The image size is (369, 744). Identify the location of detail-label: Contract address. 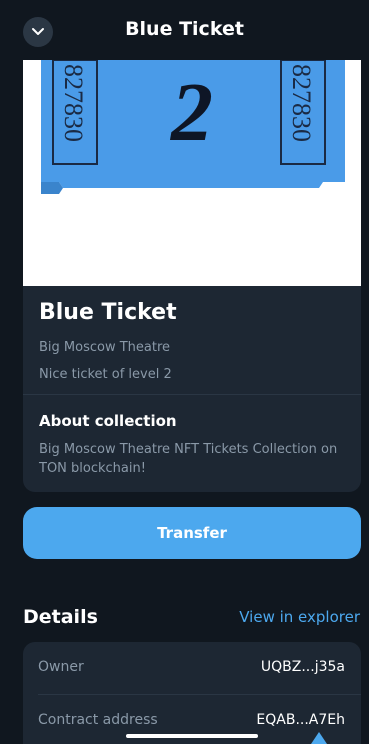
(98, 720).